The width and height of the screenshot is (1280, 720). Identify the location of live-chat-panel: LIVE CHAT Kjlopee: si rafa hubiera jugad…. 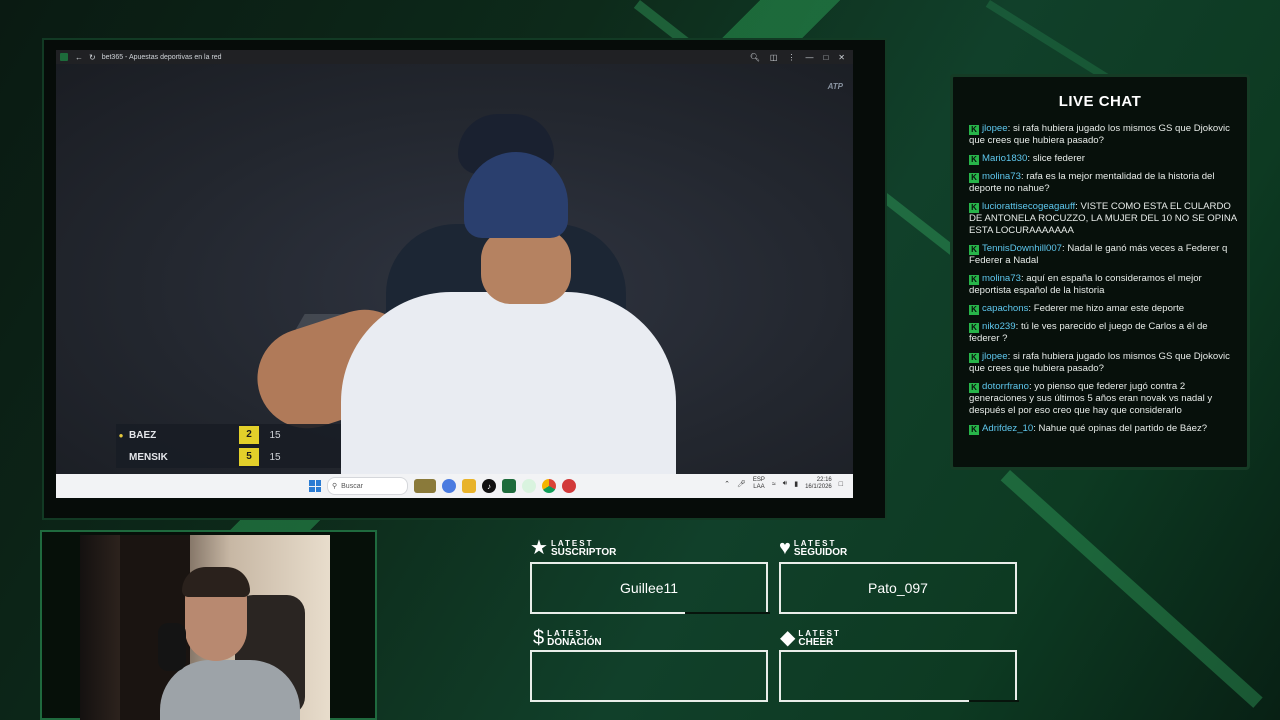
(1100, 272).